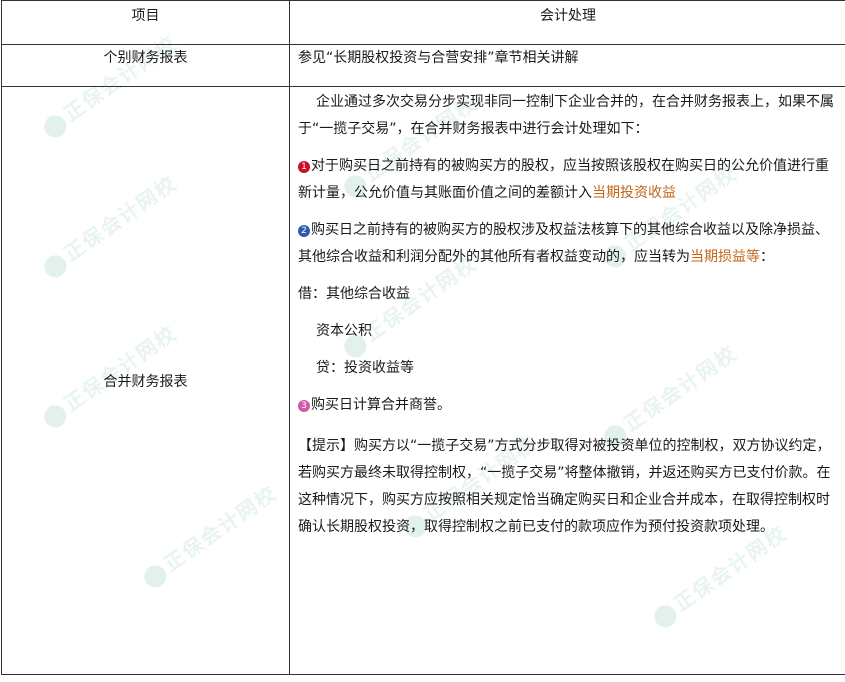 Image resolution: width=845 pixels, height=682 pixels. What do you see at coordinates (365, 368) in the screenshot?
I see `journal-credit: 贷：投资收益等` at bounding box center [365, 368].